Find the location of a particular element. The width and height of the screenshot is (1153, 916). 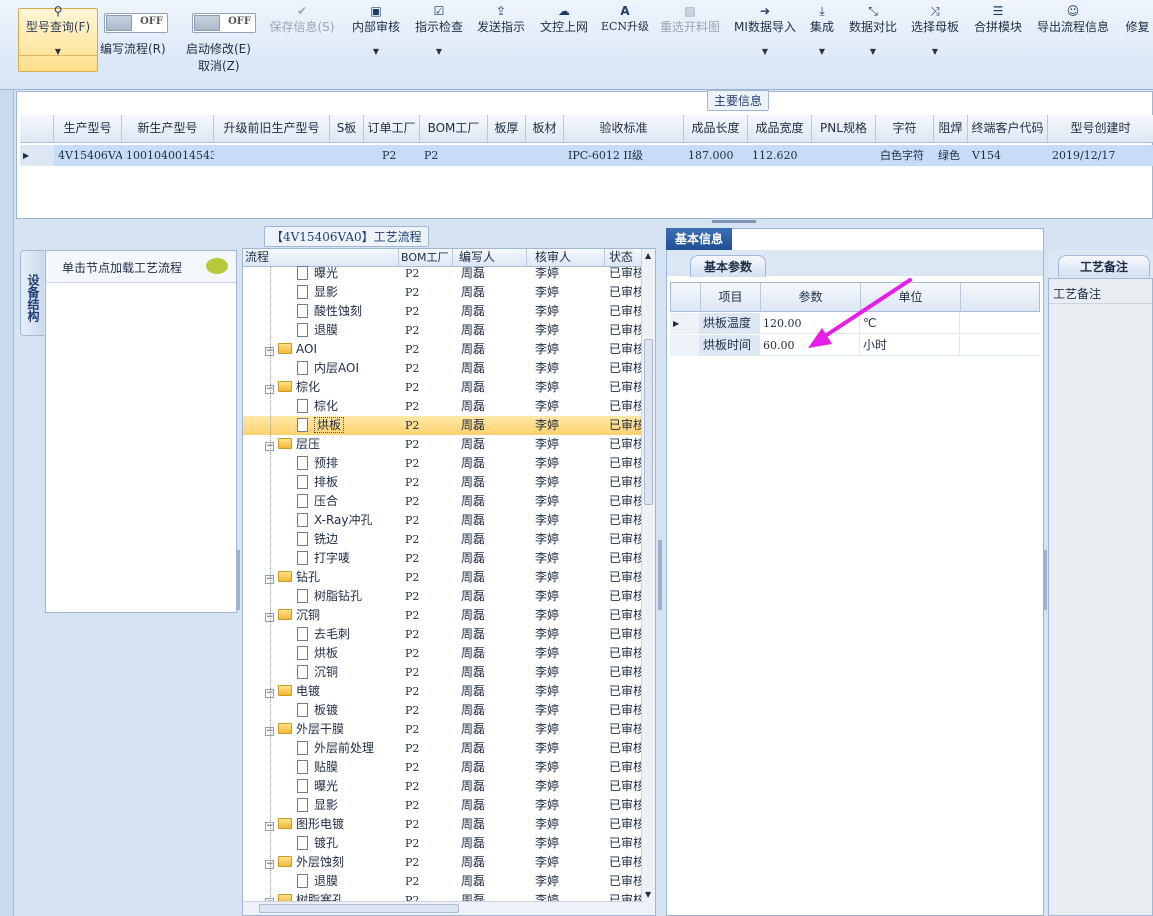

tree-row: −钻孔 P2 周磊 李婷 已审核 is located at coordinates (443, 577).